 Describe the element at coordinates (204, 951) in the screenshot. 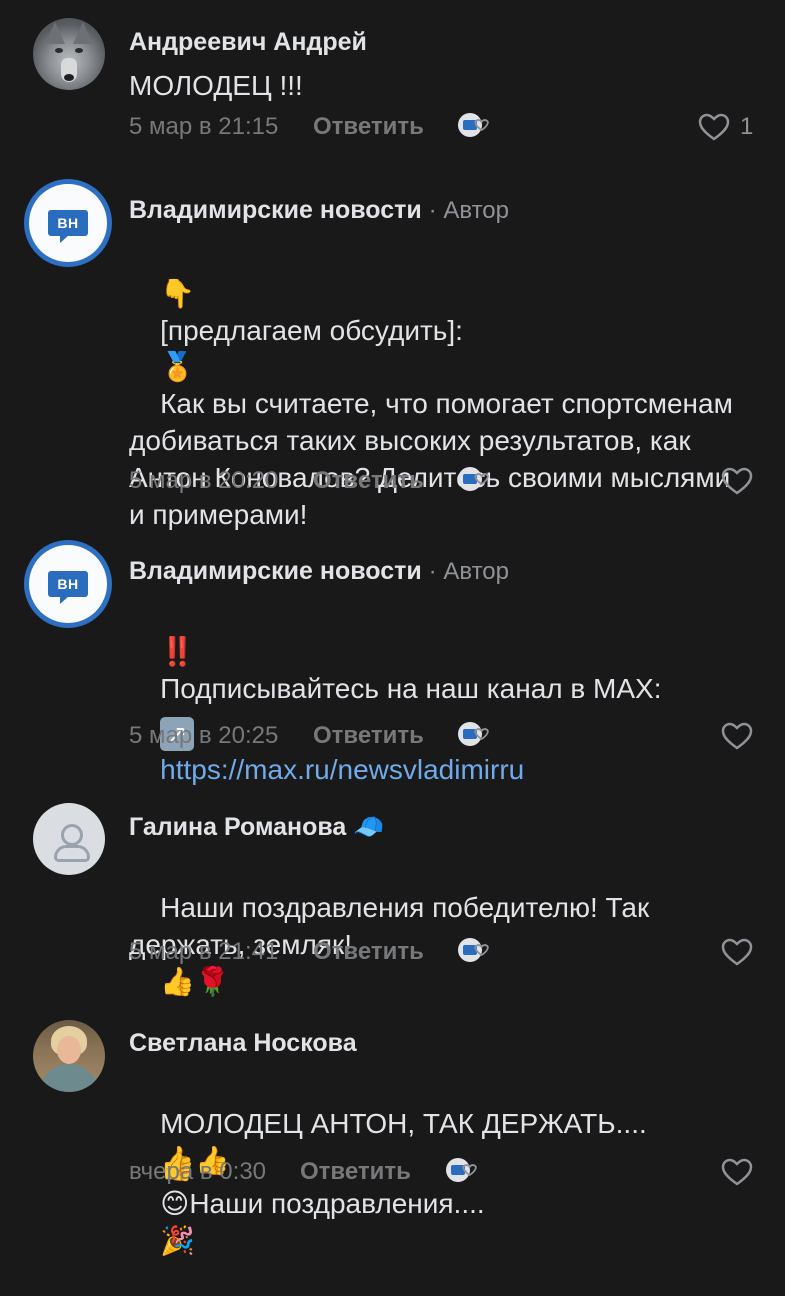

I see `comment-date: 5 мар в 21:41` at that location.